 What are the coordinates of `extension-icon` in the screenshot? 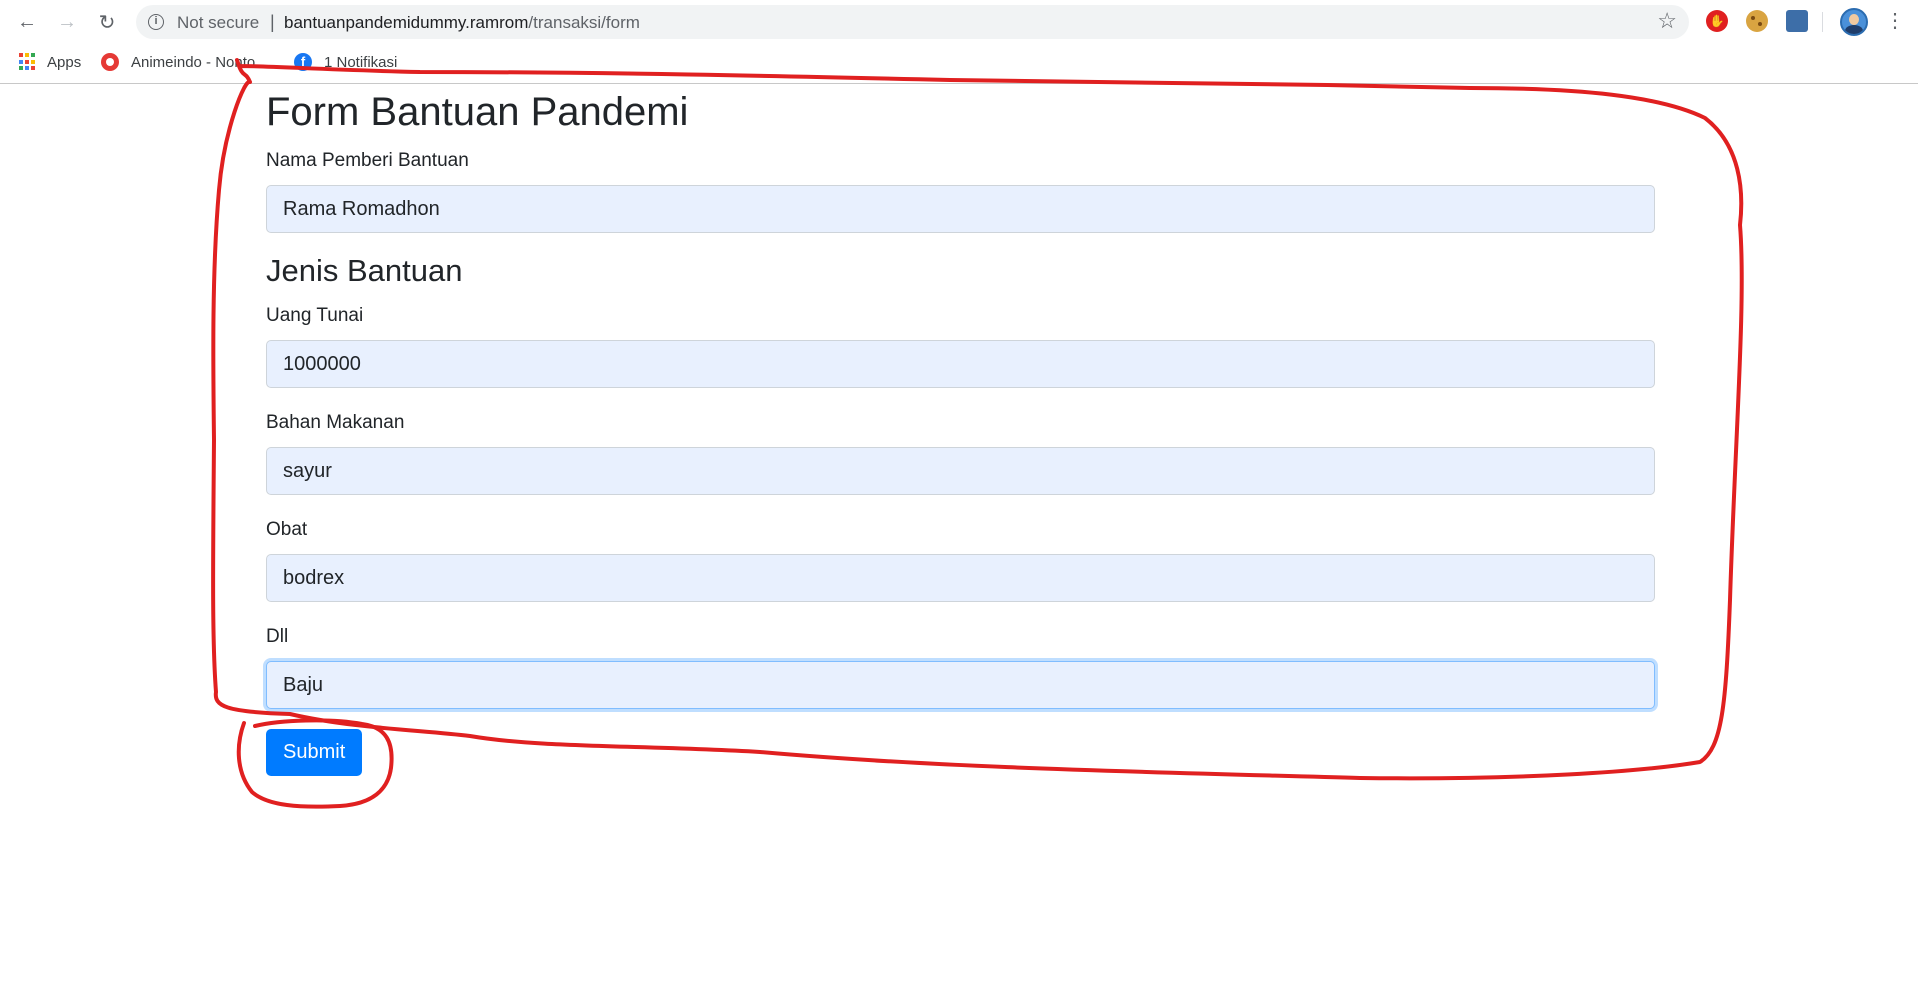 It's located at (1797, 21).